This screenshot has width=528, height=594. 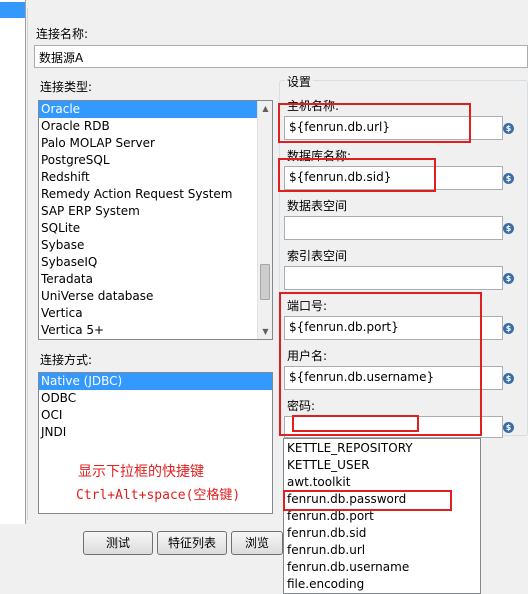 What do you see at coordinates (319, 156) in the screenshot?
I see `database-label: 数据库名称:` at bounding box center [319, 156].